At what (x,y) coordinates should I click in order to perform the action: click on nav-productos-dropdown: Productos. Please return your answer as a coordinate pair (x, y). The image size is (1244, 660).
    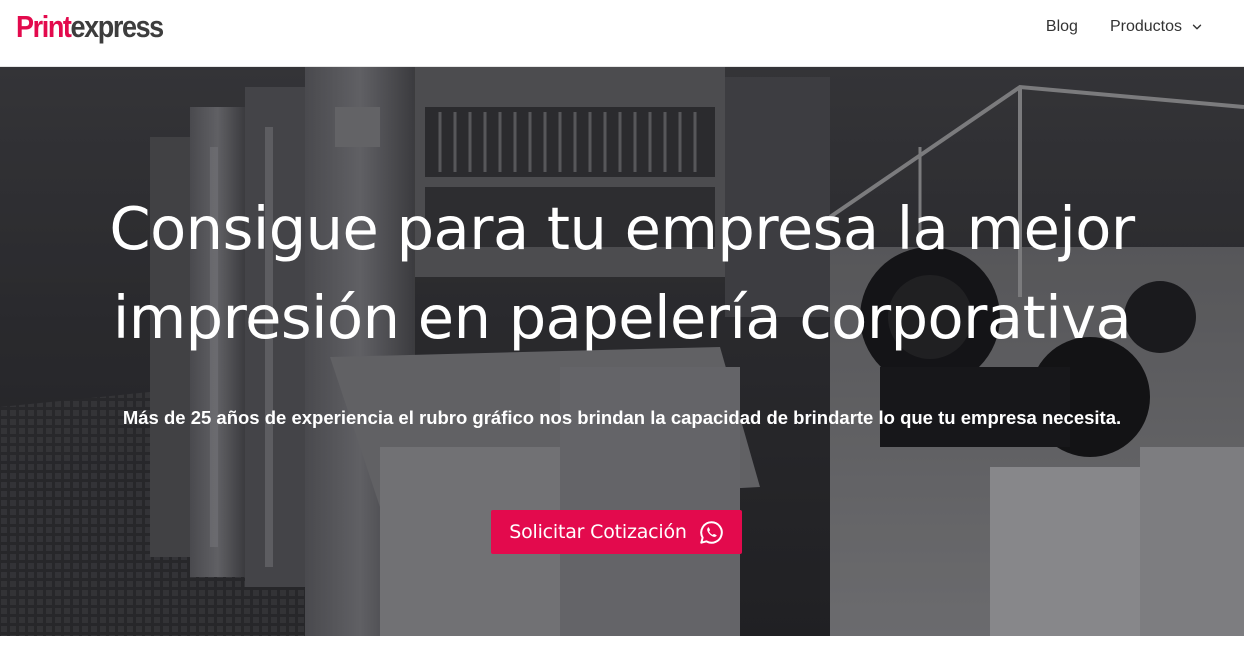
    Looking at the image, I should click on (1156, 27).